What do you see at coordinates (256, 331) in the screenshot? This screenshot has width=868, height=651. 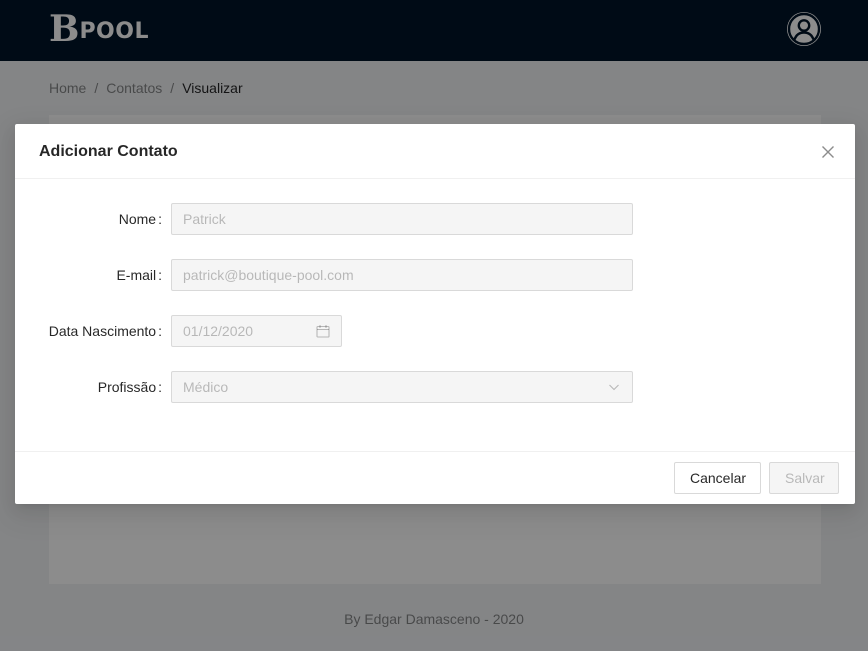 I see `data-nascimento-datepicker: 01/12/2020` at bounding box center [256, 331].